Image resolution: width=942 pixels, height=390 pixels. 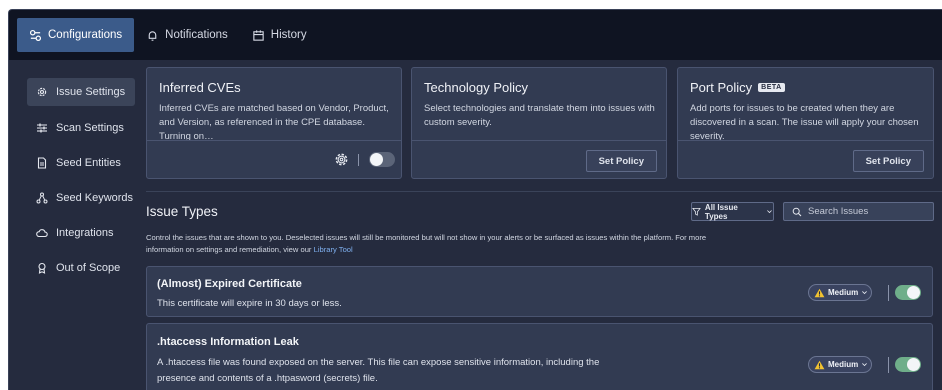 I want to click on search-issues-box, so click(x=858, y=211).